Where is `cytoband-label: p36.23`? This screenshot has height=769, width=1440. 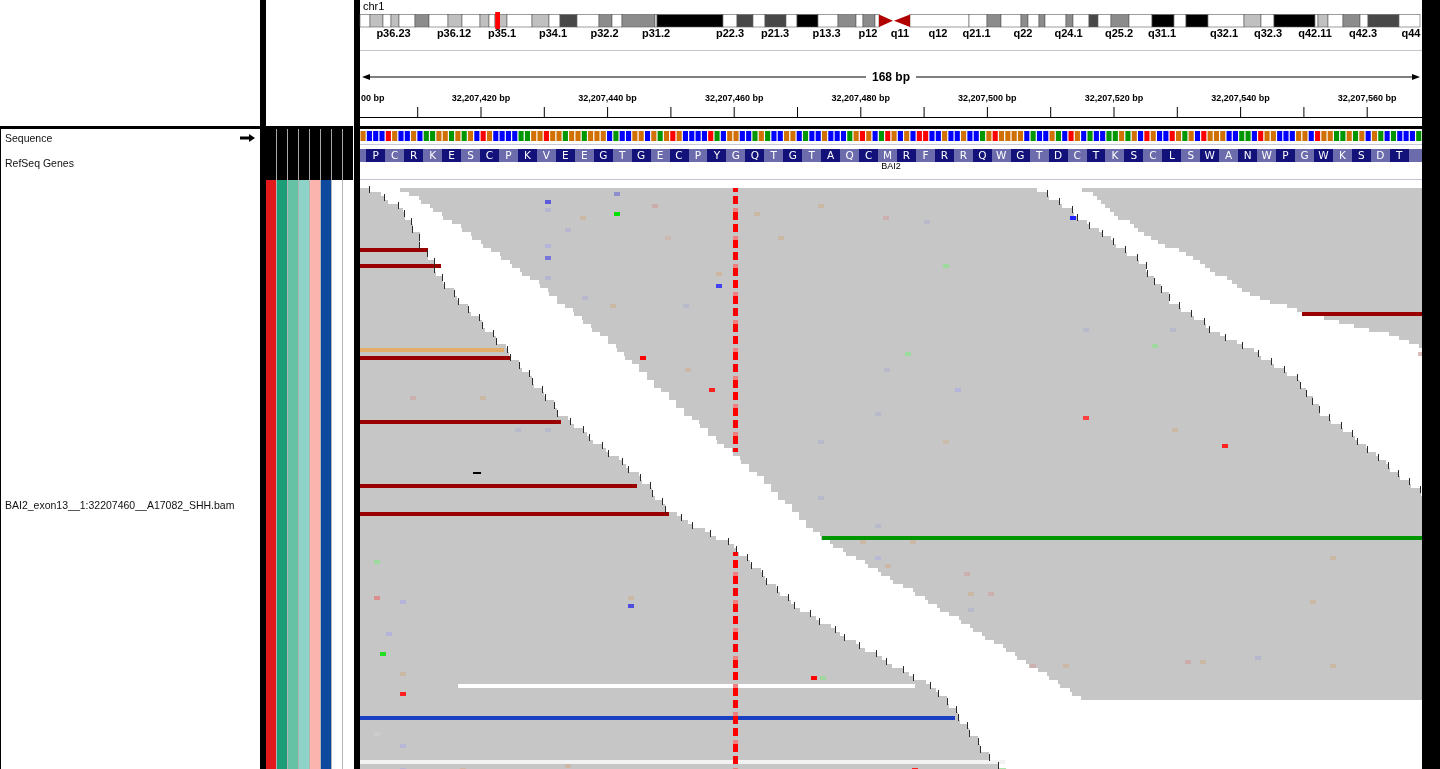 cytoband-label: p36.23 is located at coordinates (393, 33).